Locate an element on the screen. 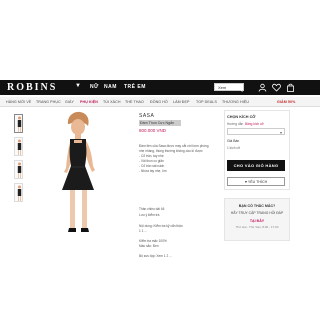  category-brands: THƯƠNG HIỆU is located at coordinates (235, 102).